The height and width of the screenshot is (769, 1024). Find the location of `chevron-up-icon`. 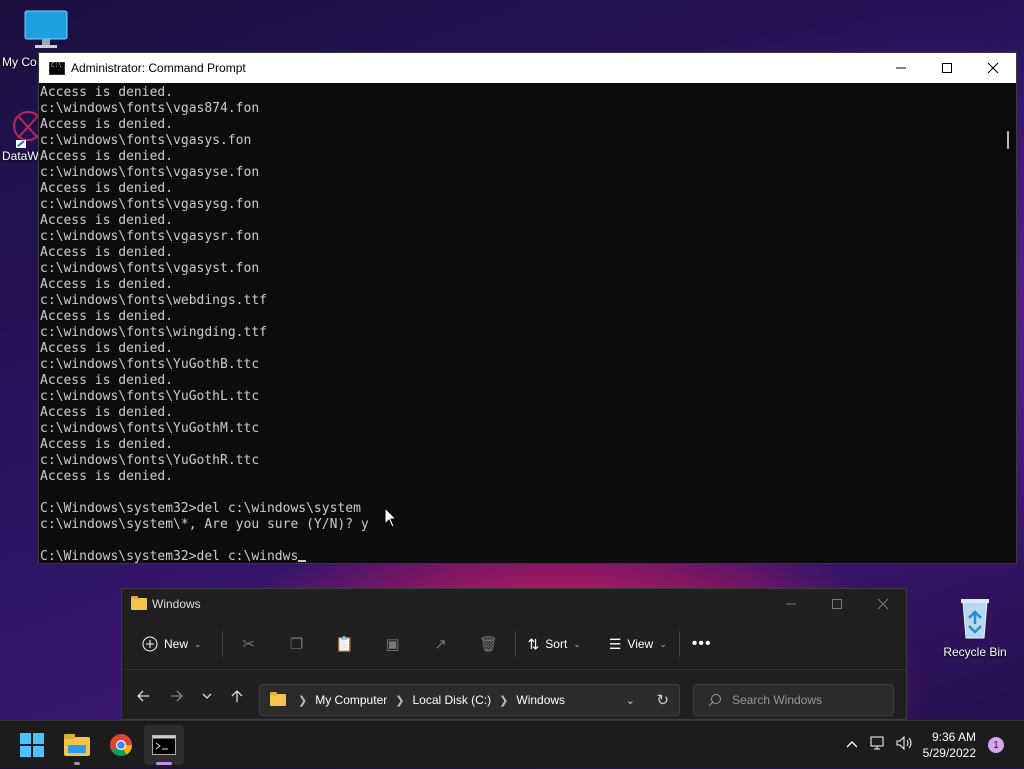

chevron-up-icon is located at coordinates (852, 744).